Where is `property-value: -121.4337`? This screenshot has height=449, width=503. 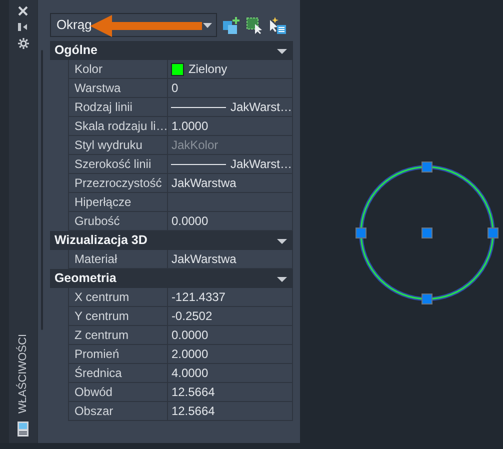
property-value: -121.4337 is located at coordinates (230, 297).